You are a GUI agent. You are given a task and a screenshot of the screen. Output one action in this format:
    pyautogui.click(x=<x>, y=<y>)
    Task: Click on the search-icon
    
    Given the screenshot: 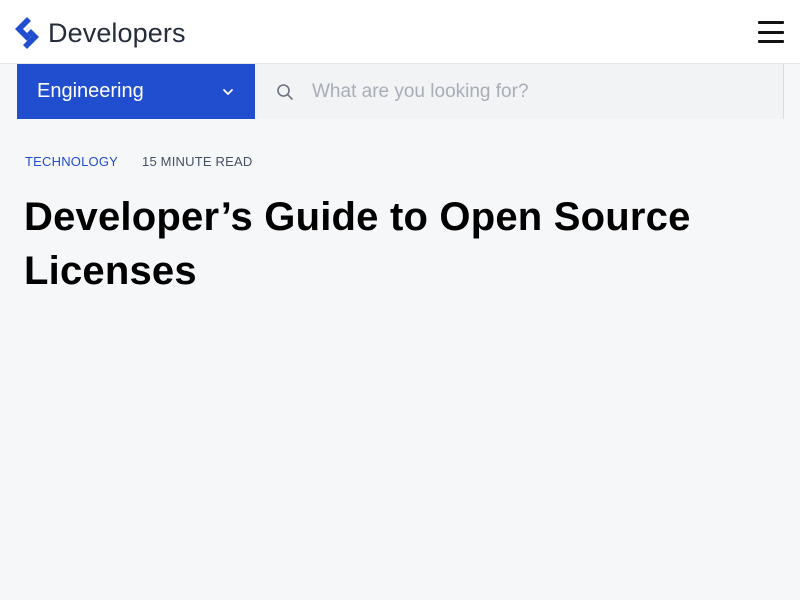 What is the action you would take?
    pyautogui.click(x=285, y=91)
    